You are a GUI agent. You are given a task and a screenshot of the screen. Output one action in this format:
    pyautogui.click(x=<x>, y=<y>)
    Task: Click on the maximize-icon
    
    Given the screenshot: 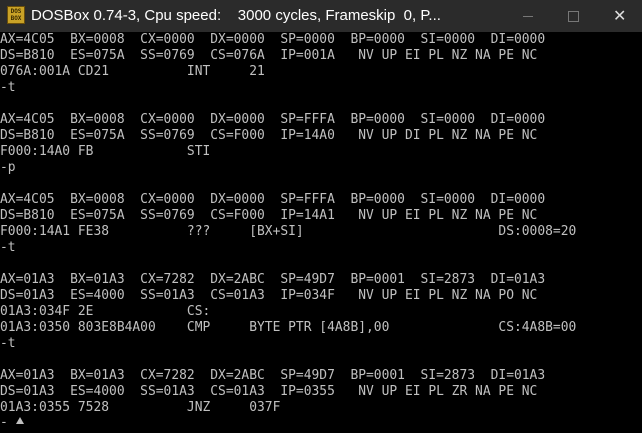 What is the action you would take?
    pyautogui.click(x=573, y=16)
    